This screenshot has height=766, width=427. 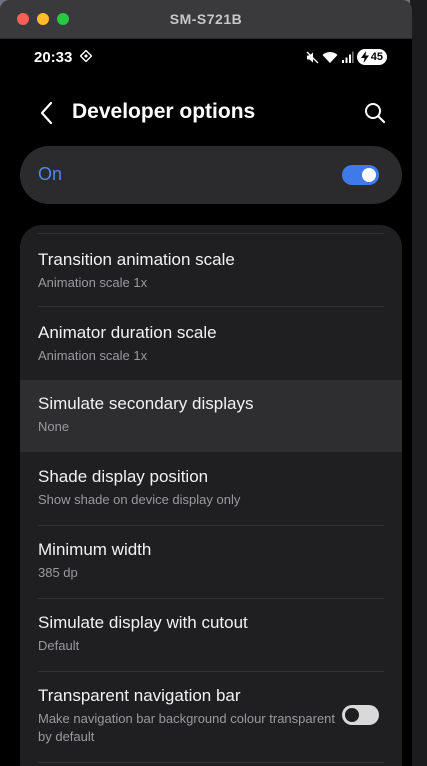 What do you see at coordinates (58, 572) in the screenshot?
I see `setting-subtitle: 385 dp` at bounding box center [58, 572].